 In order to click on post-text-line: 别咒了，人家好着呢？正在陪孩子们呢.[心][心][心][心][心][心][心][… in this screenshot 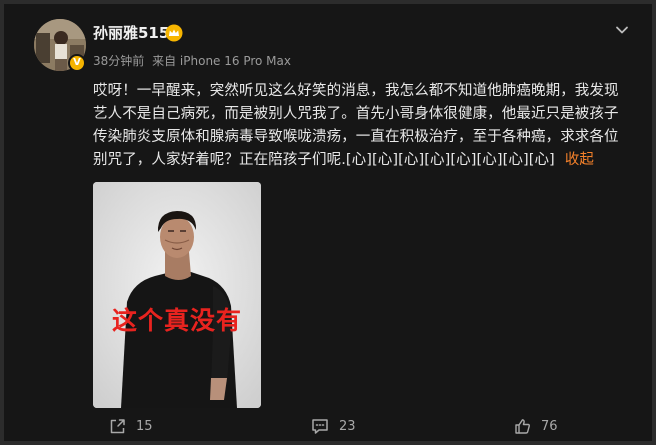, I will do `click(324, 160)`.